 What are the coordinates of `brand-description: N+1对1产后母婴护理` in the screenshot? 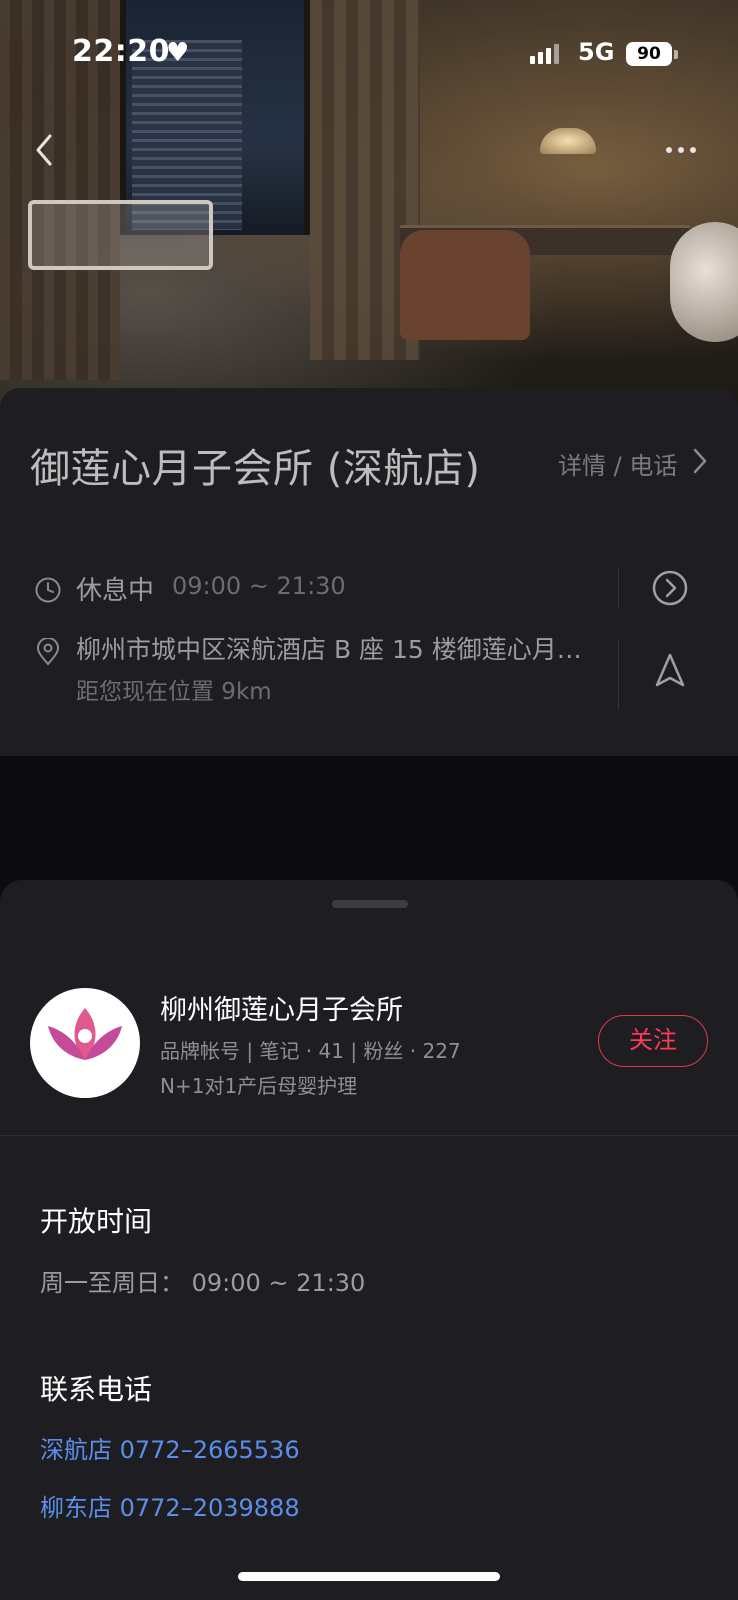 It's located at (259, 1086).